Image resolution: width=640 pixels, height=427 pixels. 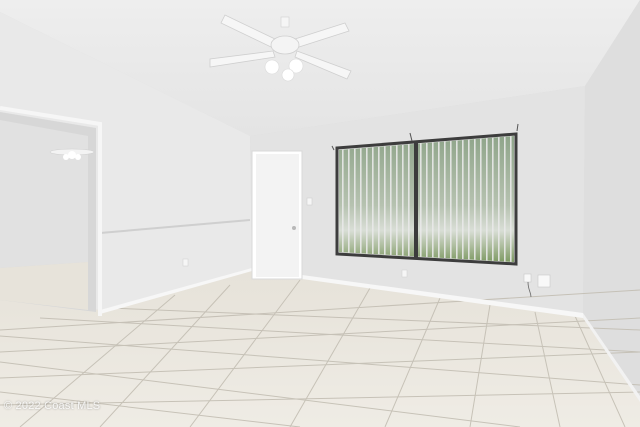 I want to click on entry-door, so click(x=277, y=215).